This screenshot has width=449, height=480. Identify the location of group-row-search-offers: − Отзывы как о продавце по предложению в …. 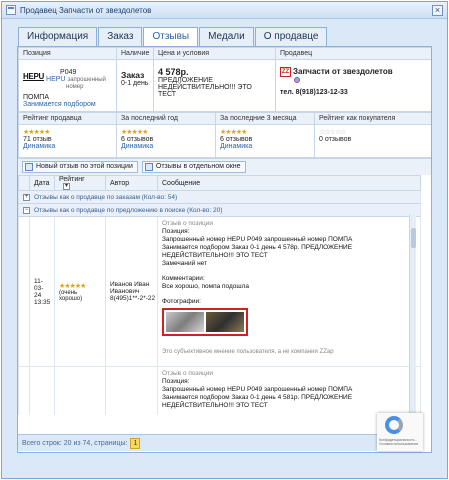
(219, 210).